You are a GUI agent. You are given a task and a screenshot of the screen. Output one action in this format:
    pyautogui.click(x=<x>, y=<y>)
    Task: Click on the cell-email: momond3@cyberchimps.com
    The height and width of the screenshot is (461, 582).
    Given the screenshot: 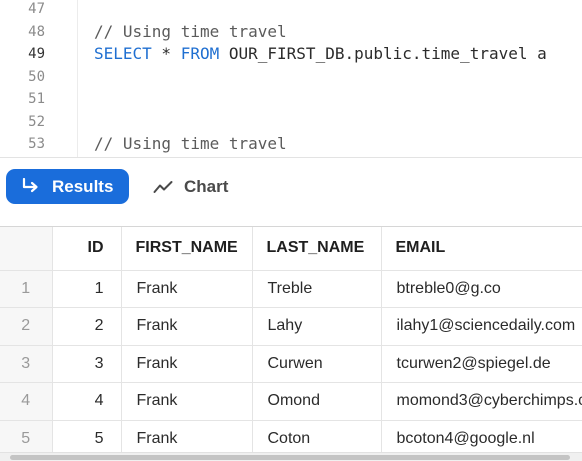 What is the action you would take?
    pyautogui.click(x=481, y=401)
    